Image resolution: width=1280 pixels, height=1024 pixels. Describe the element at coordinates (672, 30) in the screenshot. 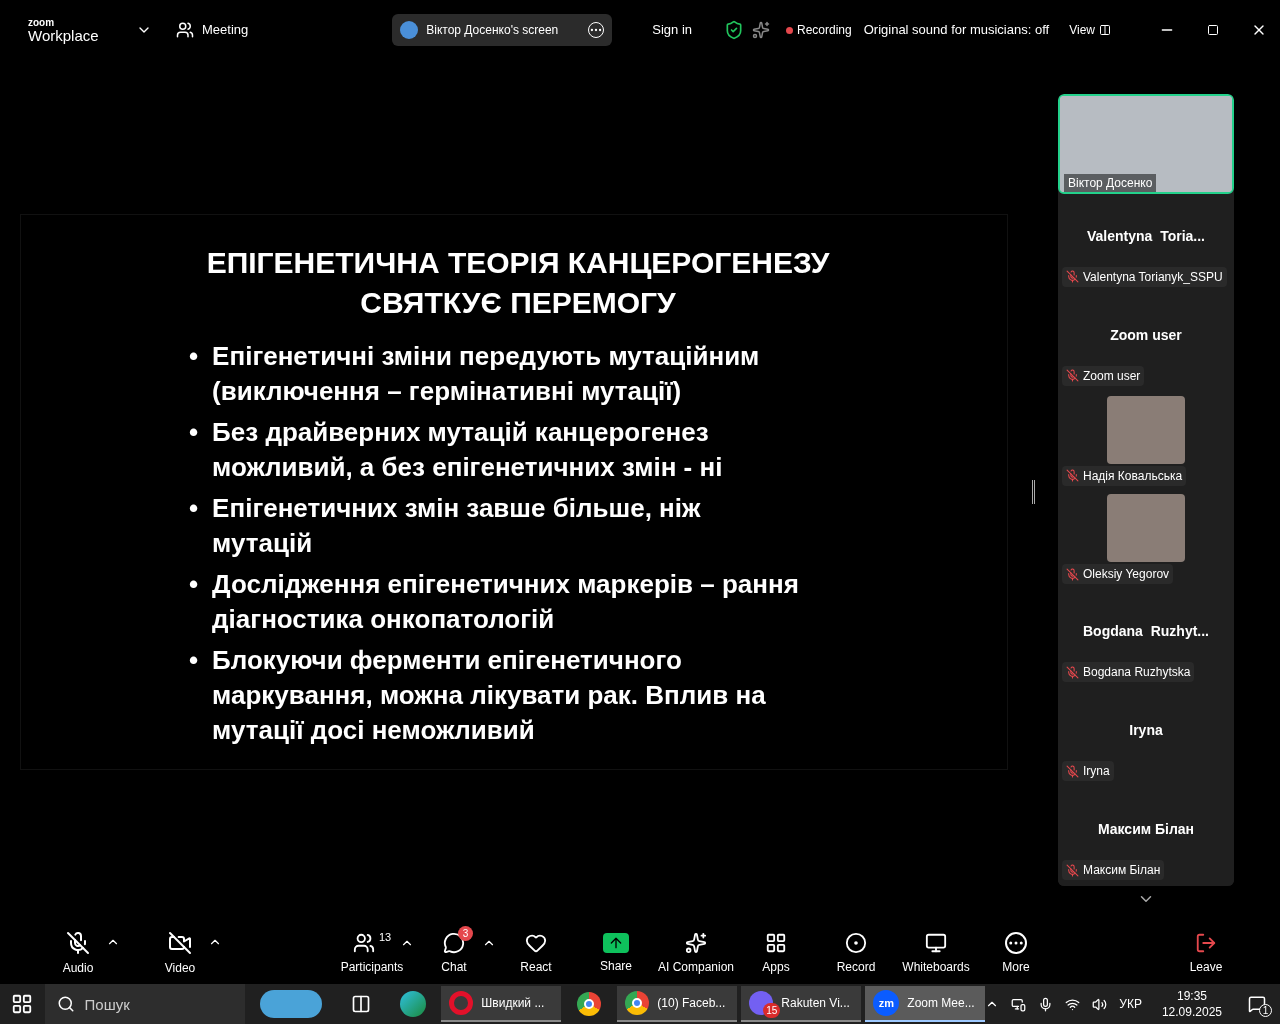

I see `sign-in-link: Sign in` at that location.